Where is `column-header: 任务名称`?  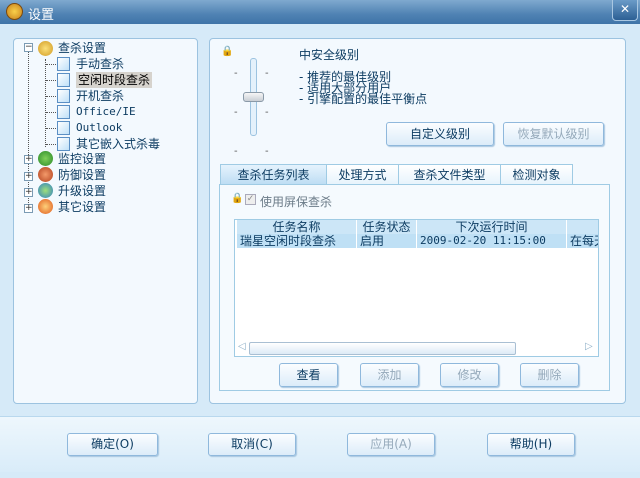 column-header: 任务名称 is located at coordinates (297, 227).